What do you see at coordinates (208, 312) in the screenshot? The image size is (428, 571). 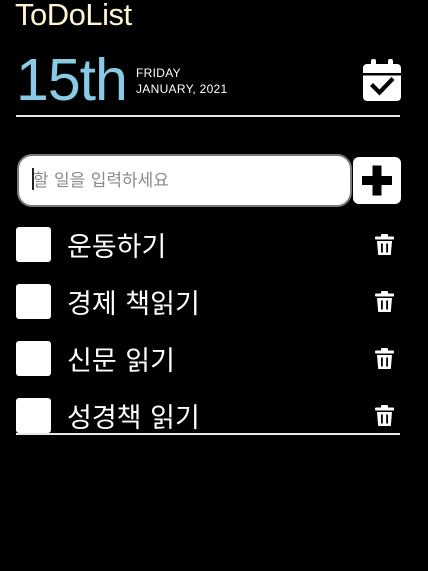 I see `todo-item: 경제 책읽기` at bounding box center [208, 312].